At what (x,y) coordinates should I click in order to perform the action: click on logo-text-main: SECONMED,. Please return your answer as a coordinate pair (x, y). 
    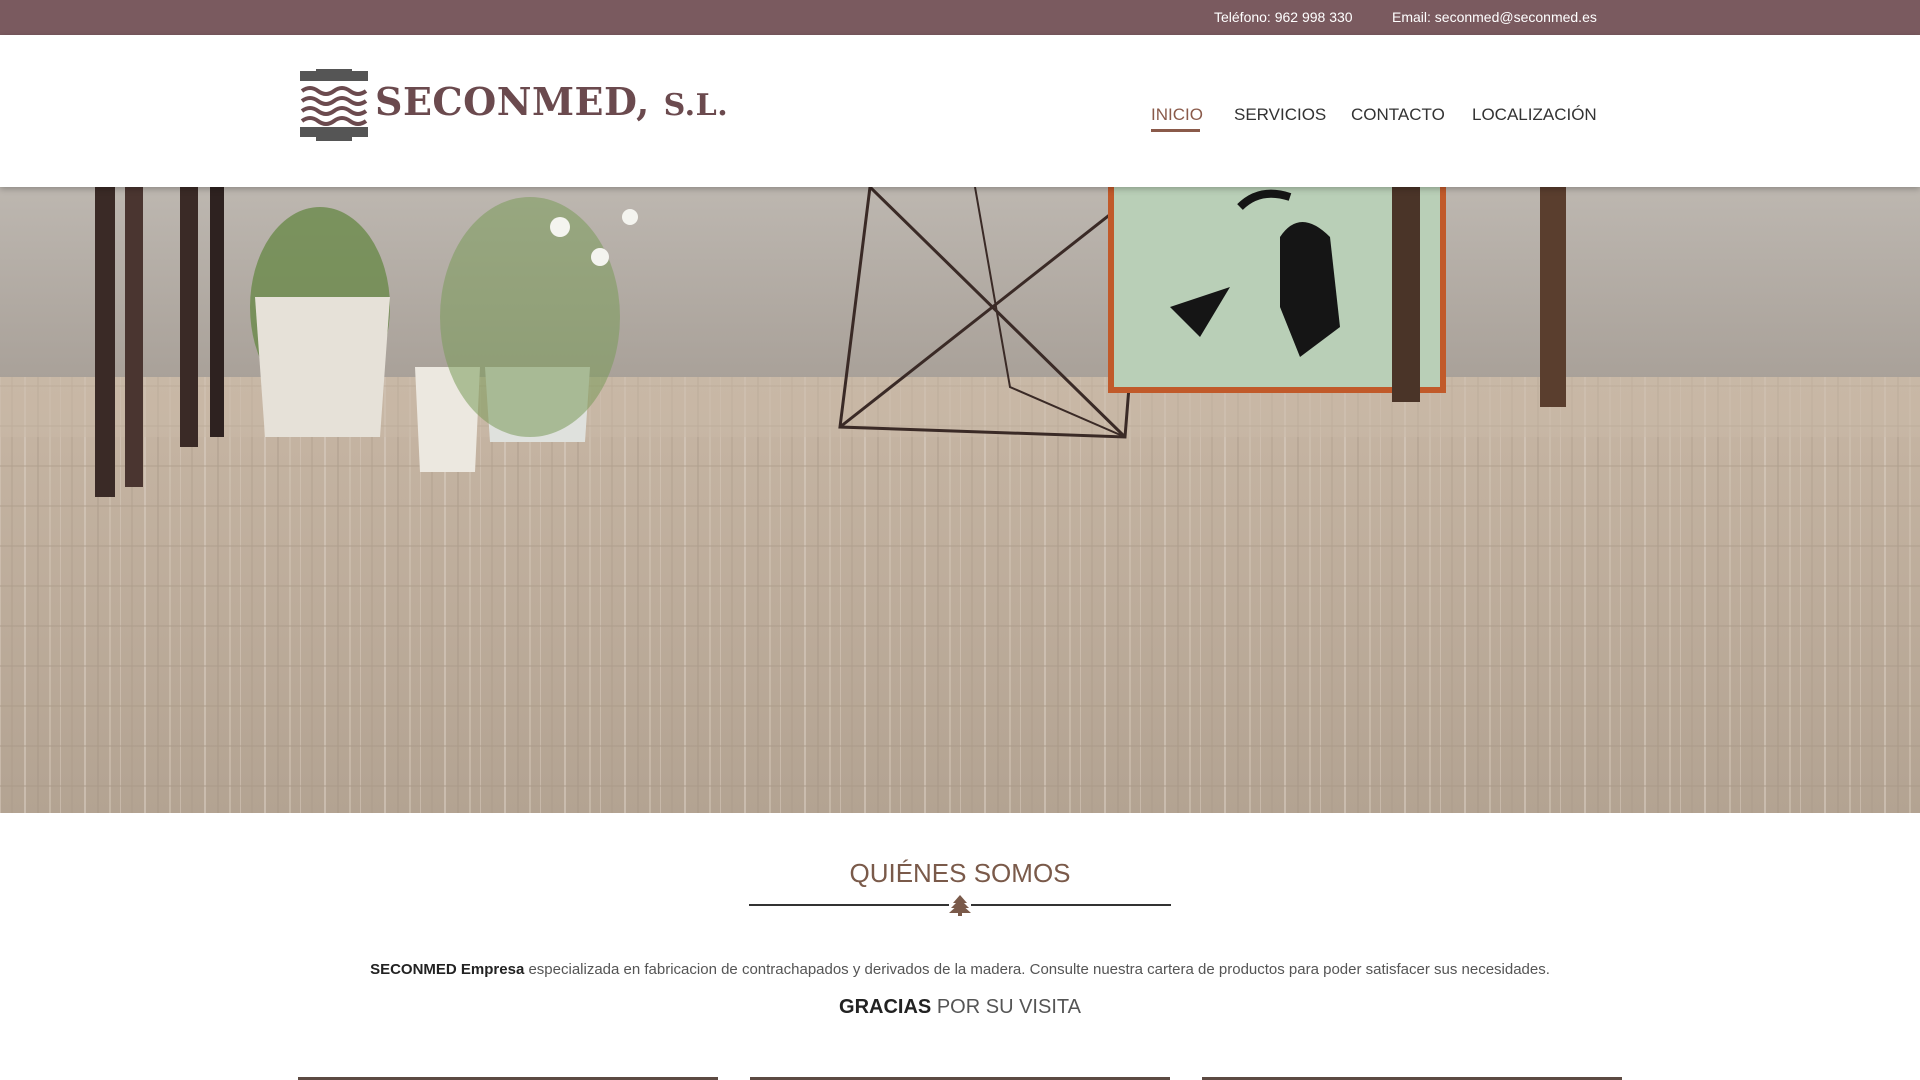
    Looking at the image, I should click on (512, 101).